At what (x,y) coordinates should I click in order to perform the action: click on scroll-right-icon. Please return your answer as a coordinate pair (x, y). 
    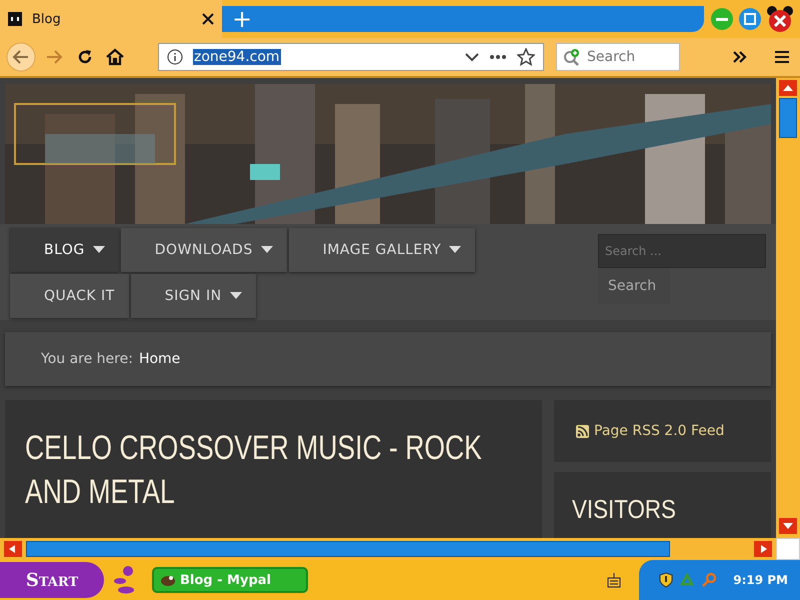
    Looking at the image, I should click on (763, 549).